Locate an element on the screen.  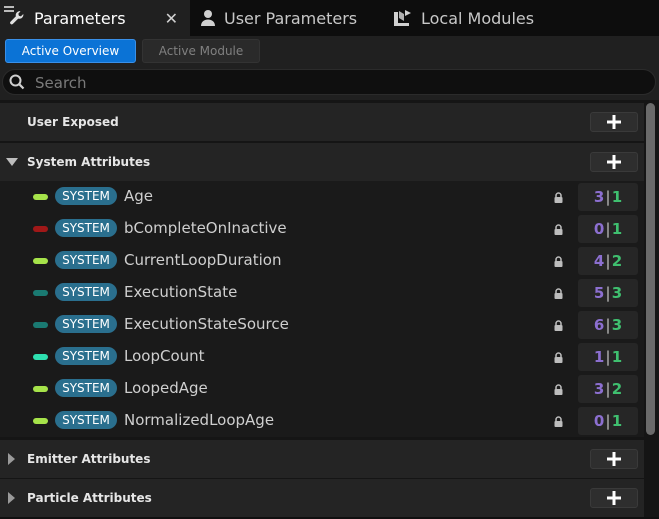
search-row is located at coordinates (329, 83).